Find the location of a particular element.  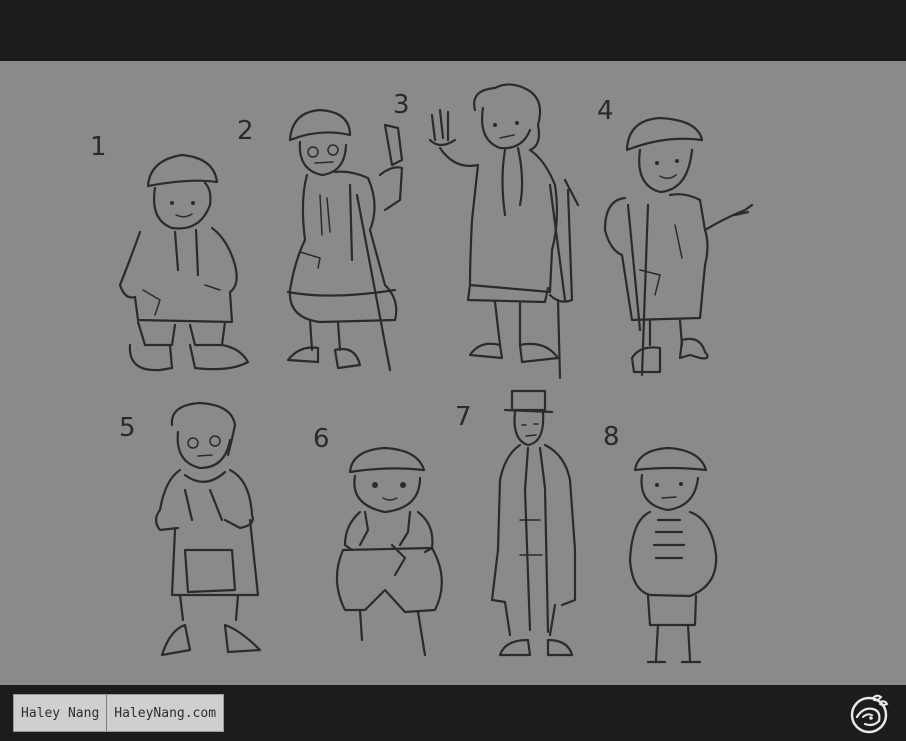

studio-logo-icon is located at coordinates (869, 714).